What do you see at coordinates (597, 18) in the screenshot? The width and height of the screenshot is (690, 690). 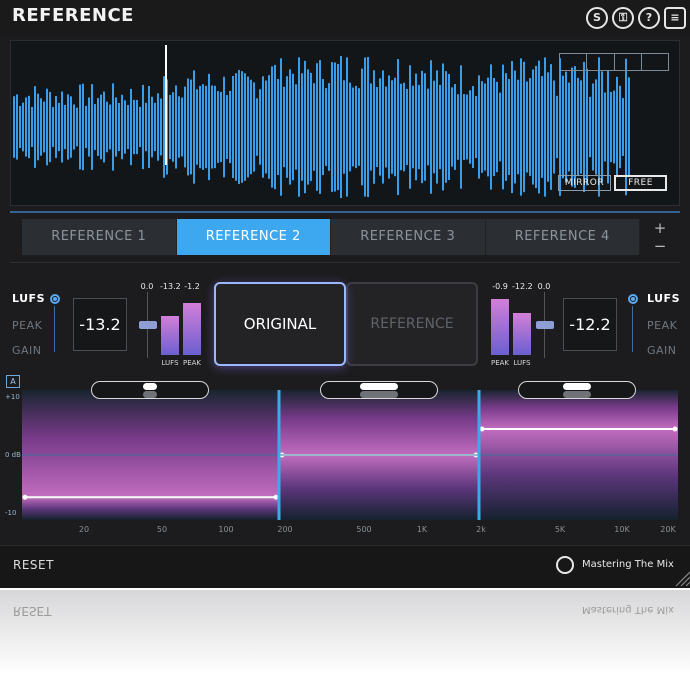 I see `s-icon-button: S` at bounding box center [597, 18].